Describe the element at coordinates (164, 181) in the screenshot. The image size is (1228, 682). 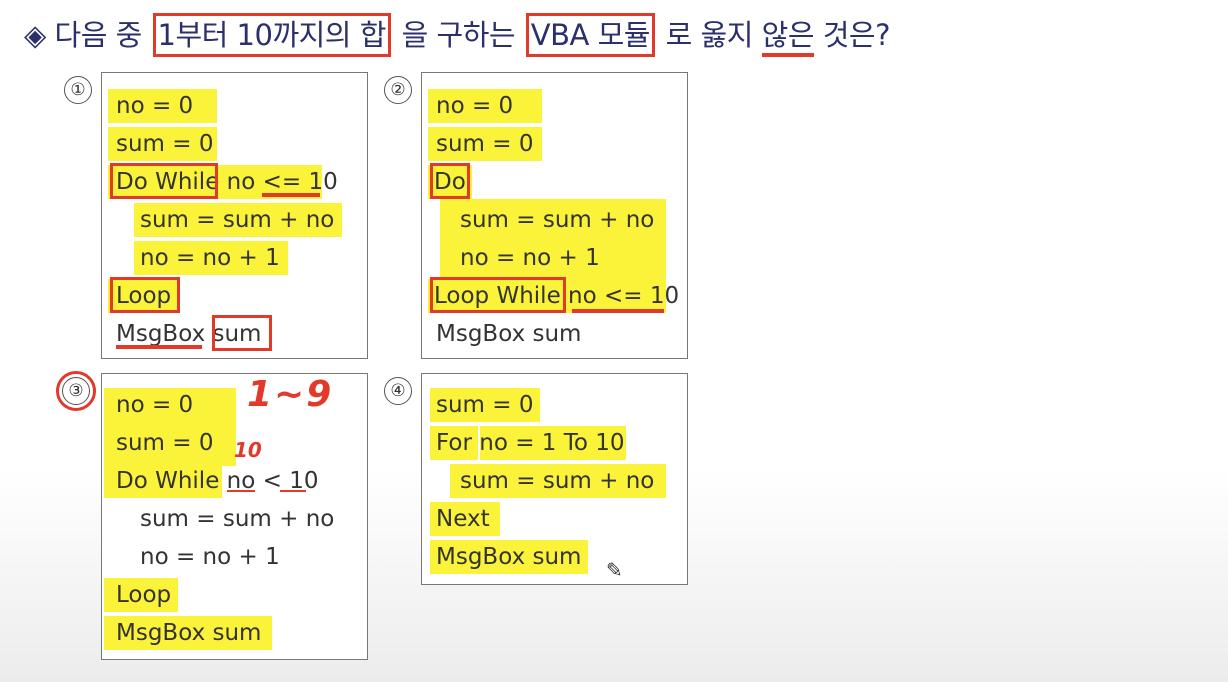
I see `red-box-do-while` at that location.